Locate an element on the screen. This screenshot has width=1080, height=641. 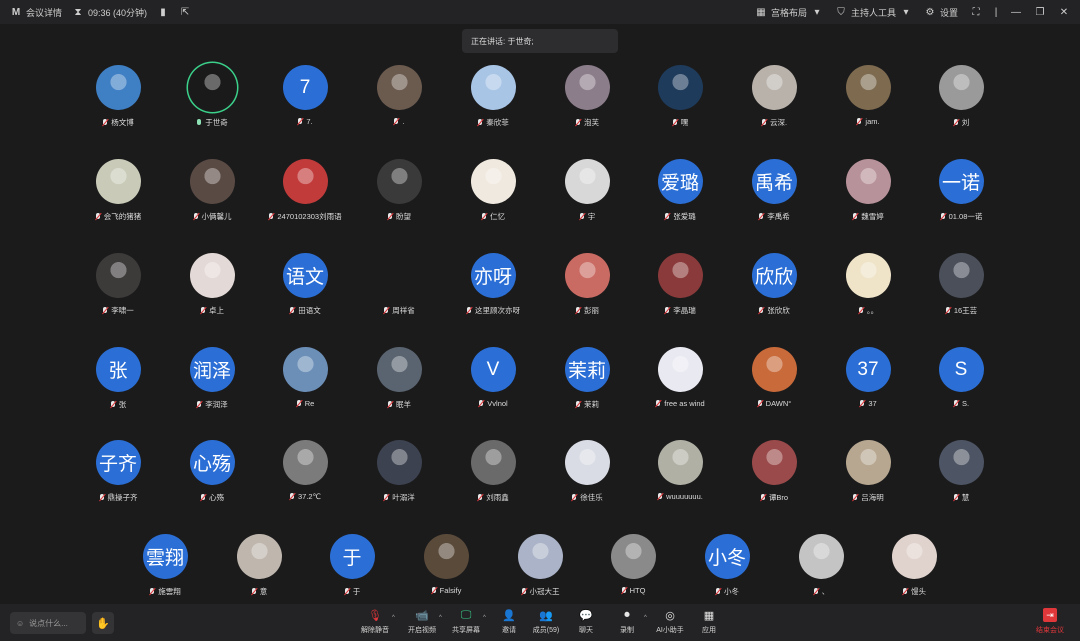
participant-tile: Falsify is located at coordinates (446, 569).